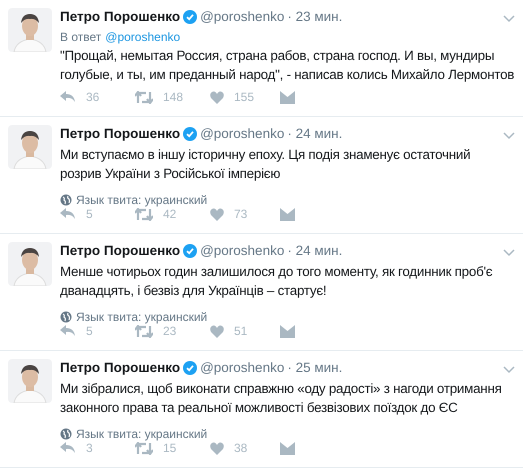 The height and width of the screenshot is (472, 523). Describe the element at coordinates (287, 65) in the screenshot. I see `tweet-text: "Прощай, немытая Россия, страна рабов, страна господ. И вы, мундиры голубые, и ты, им преданный народ", - написав колись Михайло Лермонтов` at that location.